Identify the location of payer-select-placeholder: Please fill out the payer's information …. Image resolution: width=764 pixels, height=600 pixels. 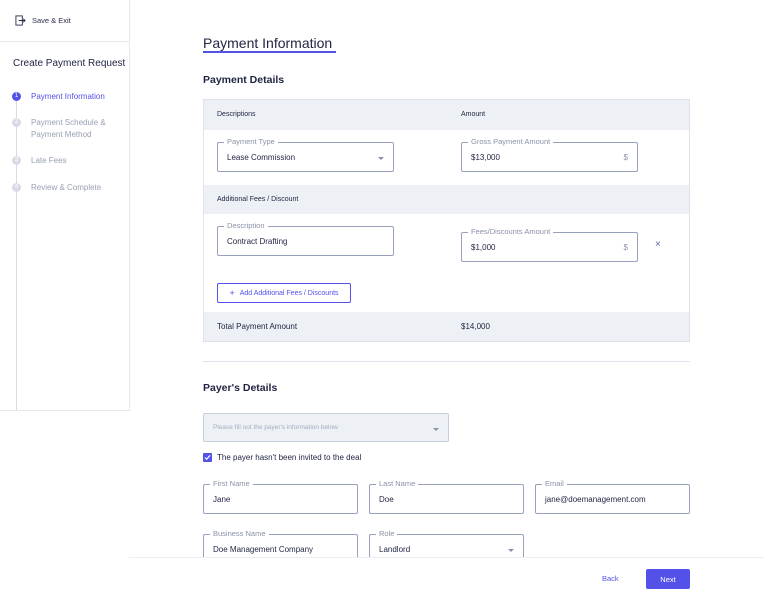
(275, 427).